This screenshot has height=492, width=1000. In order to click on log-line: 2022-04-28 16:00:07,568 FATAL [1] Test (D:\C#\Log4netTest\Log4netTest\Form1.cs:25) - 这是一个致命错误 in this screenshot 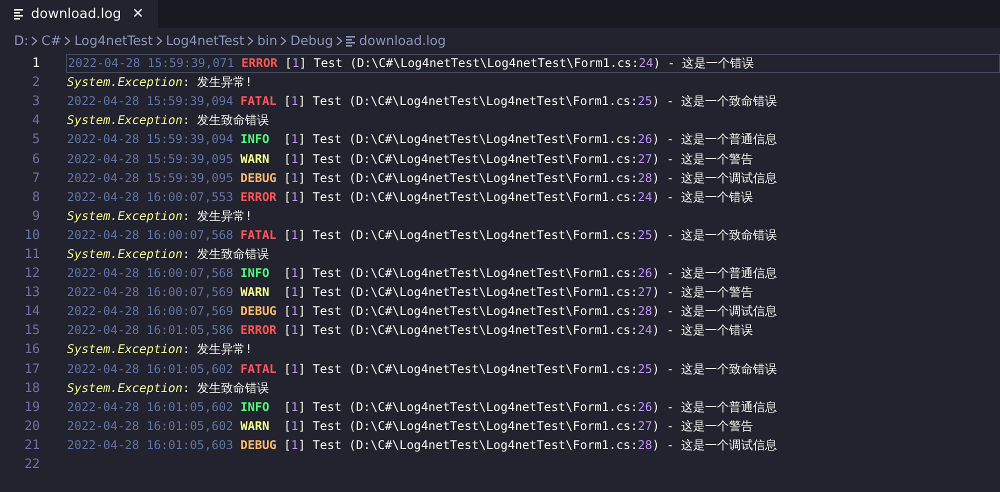, I will do `click(422, 235)`.